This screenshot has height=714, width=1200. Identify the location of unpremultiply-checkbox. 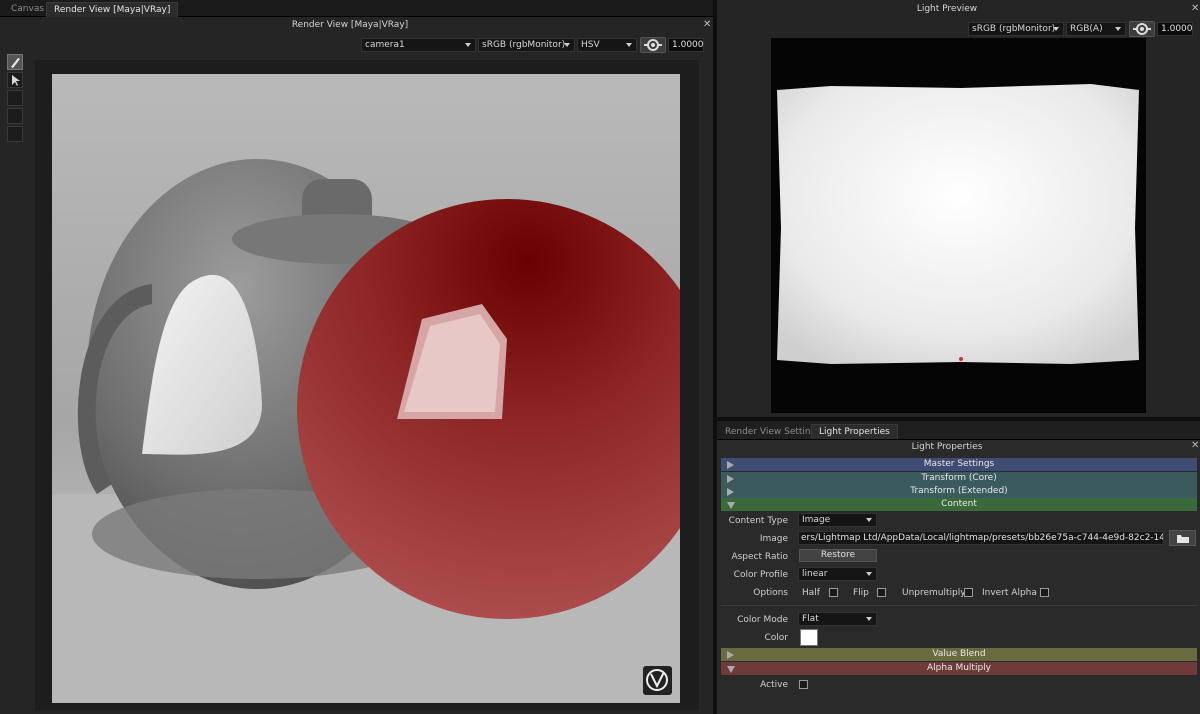
(968, 592).